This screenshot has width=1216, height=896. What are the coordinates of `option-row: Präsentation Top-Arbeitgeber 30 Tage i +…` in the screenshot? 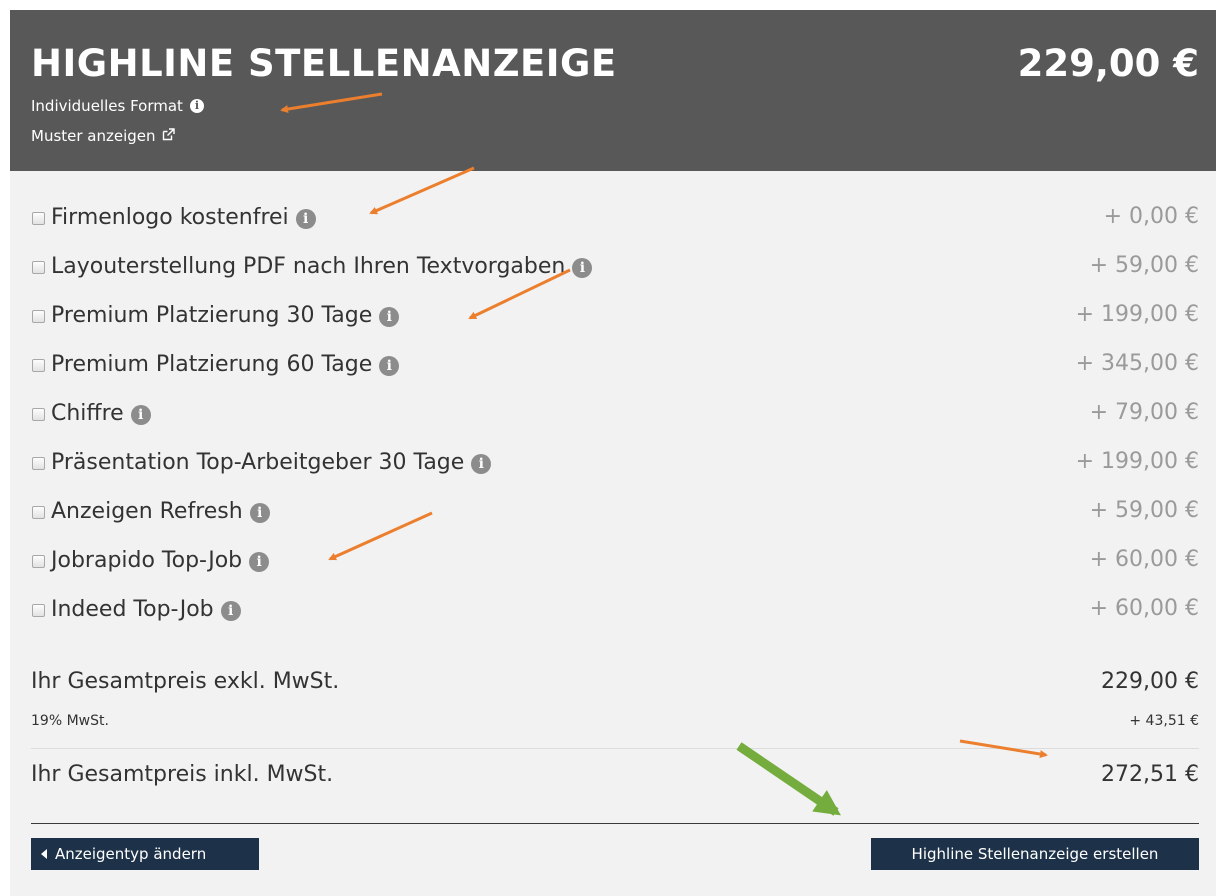 It's located at (613, 462).